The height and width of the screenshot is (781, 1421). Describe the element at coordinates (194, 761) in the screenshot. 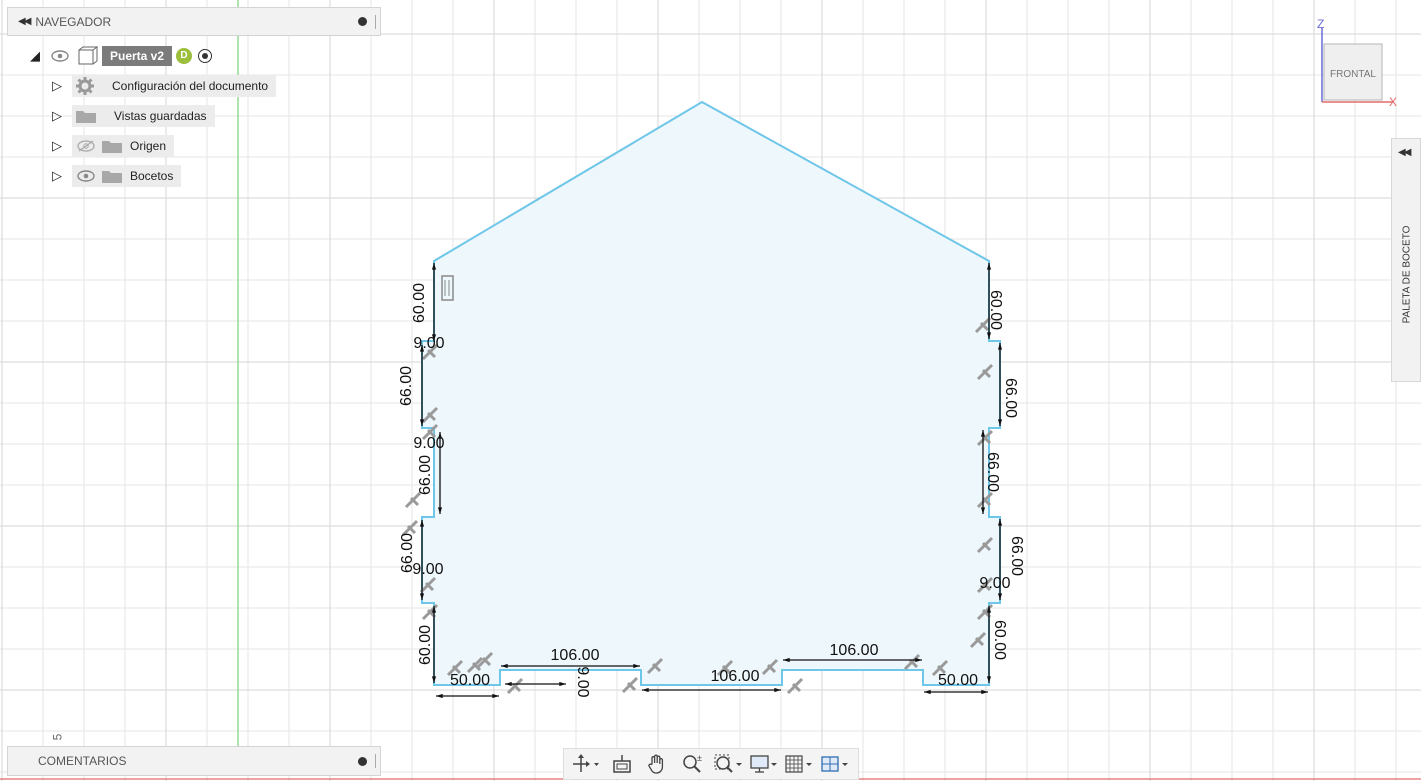

I see `comments-header: COMENTARIOS` at that location.